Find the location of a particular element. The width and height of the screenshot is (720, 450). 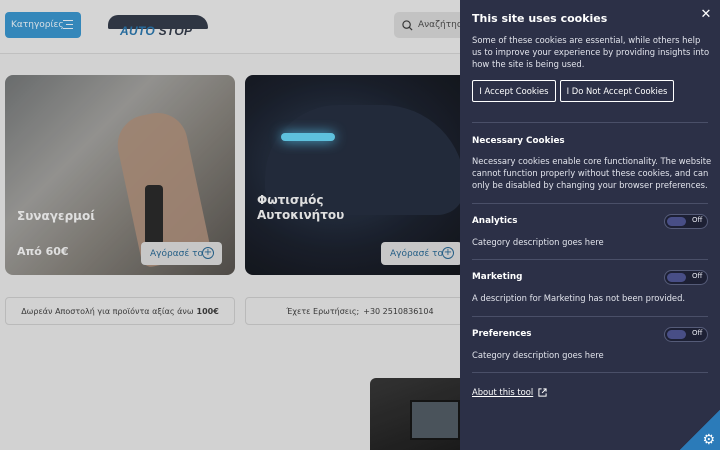

preferences-toggle: Off is located at coordinates (686, 334).